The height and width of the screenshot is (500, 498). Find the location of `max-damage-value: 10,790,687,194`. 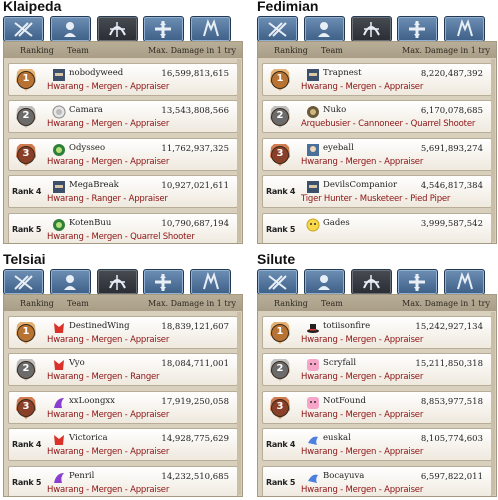

max-damage-value: 10,790,687,194 is located at coordinates (195, 224).